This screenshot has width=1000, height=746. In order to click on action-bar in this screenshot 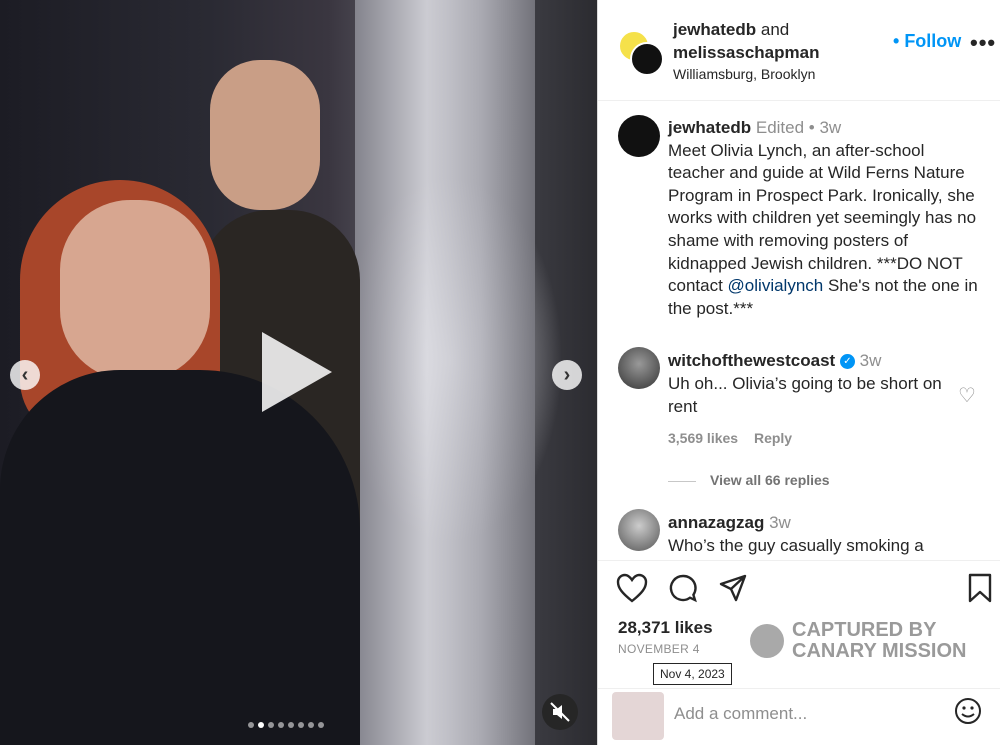, I will do `click(799, 590)`.